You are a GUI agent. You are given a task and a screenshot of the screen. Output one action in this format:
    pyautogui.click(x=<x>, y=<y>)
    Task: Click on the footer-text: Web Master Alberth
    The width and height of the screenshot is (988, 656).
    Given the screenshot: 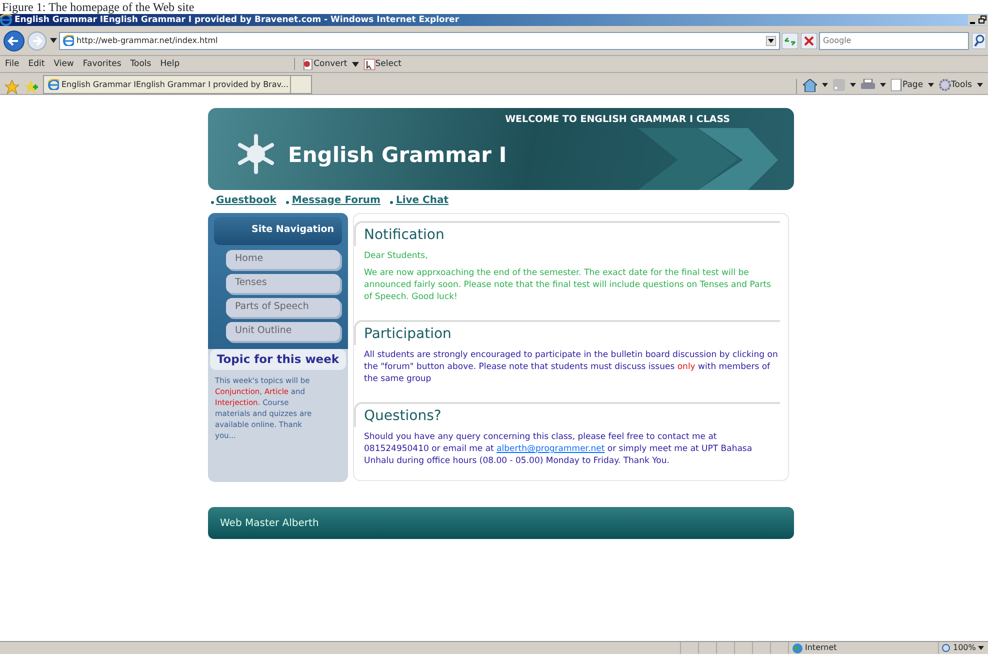 What is the action you would take?
    pyautogui.click(x=501, y=523)
    